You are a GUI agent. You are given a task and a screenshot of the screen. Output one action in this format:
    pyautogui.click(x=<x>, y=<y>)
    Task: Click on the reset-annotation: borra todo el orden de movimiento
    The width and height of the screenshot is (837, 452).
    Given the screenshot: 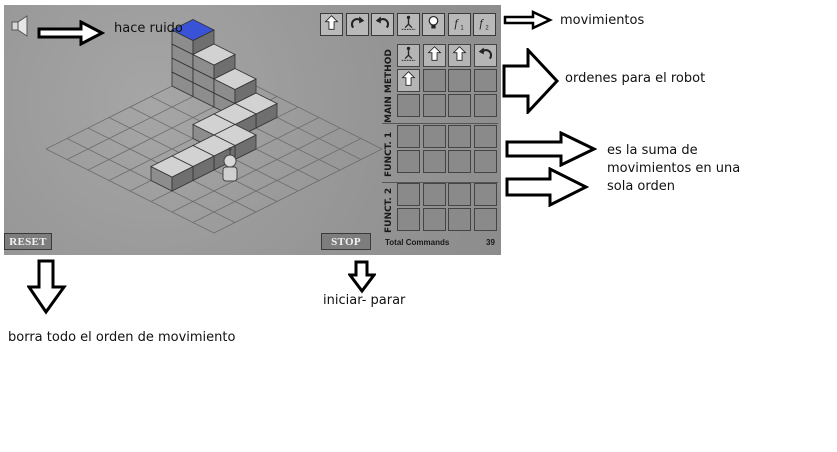 What is the action you would take?
    pyautogui.click(x=122, y=337)
    